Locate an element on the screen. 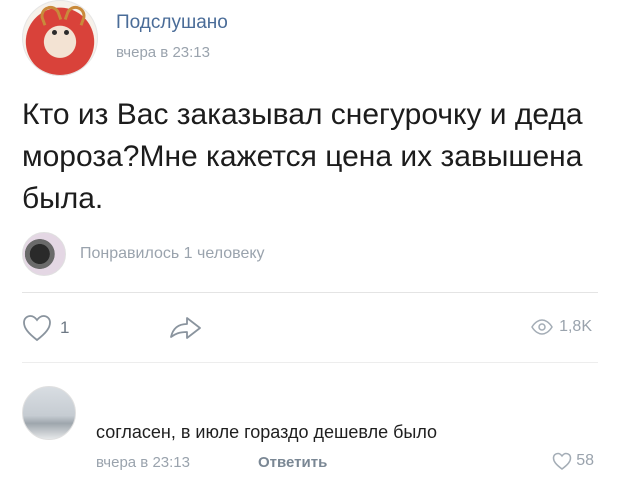  group-avatar is located at coordinates (60, 38).